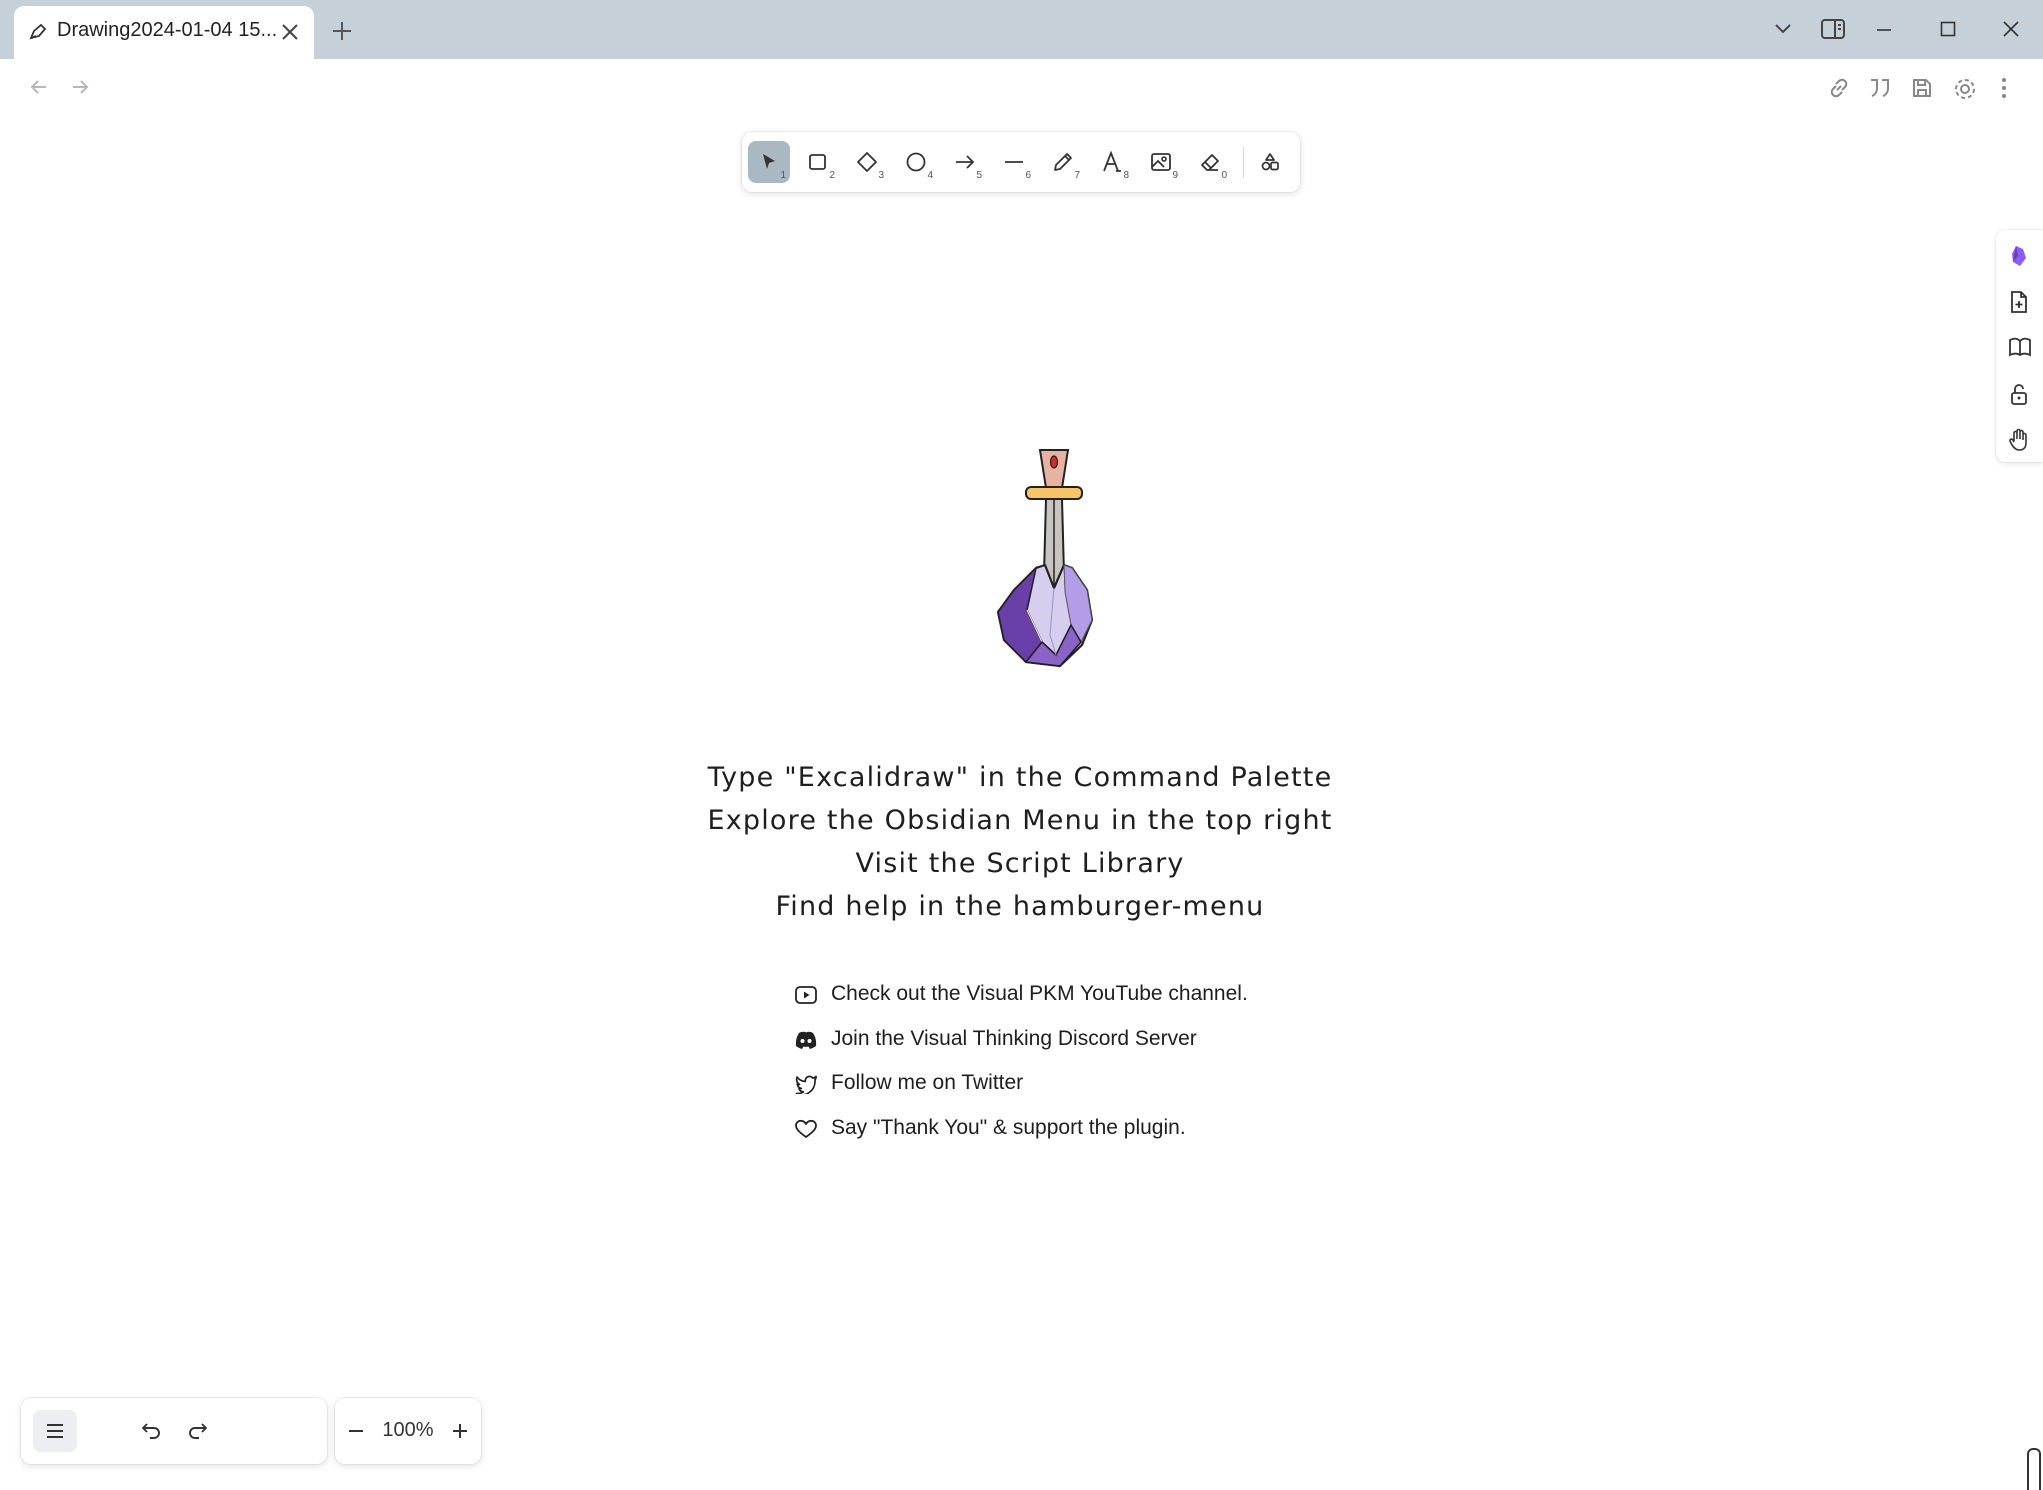 The height and width of the screenshot is (1490, 2043). I want to click on tool-ellipse: 4, so click(916, 162).